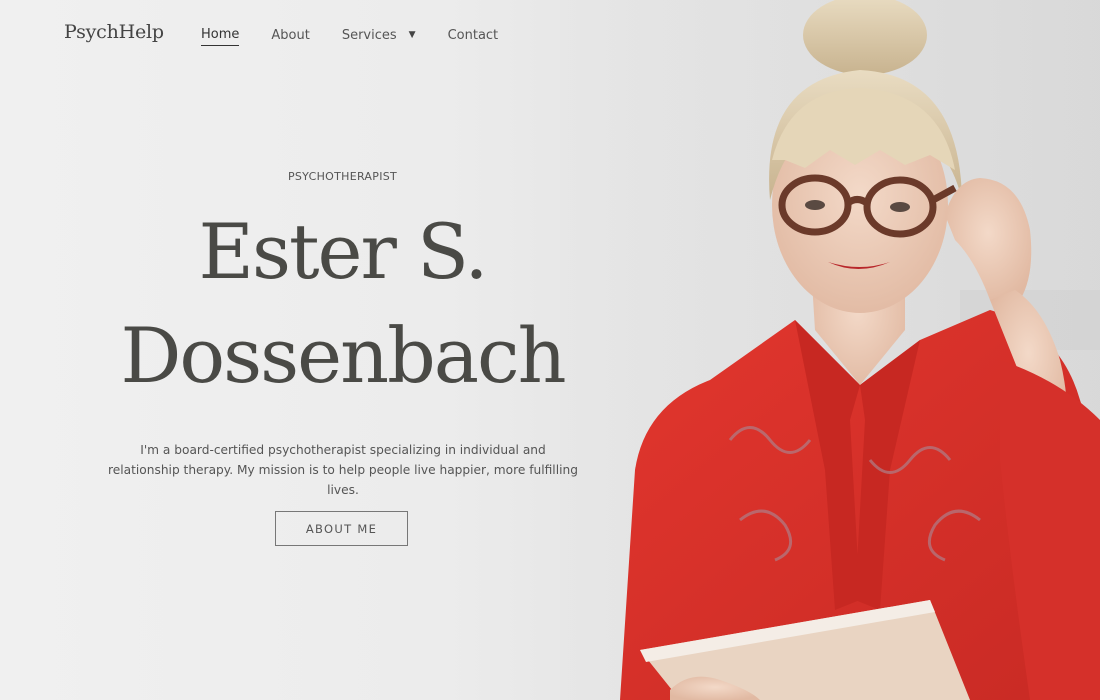  What do you see at coordinates (473, 37) in the screenshot?
I see `nav-item-contact: Contact` at bounding box center [473, 37].